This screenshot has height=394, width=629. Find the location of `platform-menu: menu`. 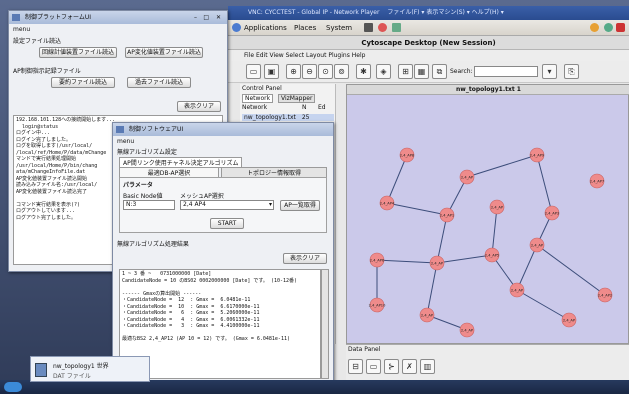

platform-menu: menu is located at coordinates (21, 29).